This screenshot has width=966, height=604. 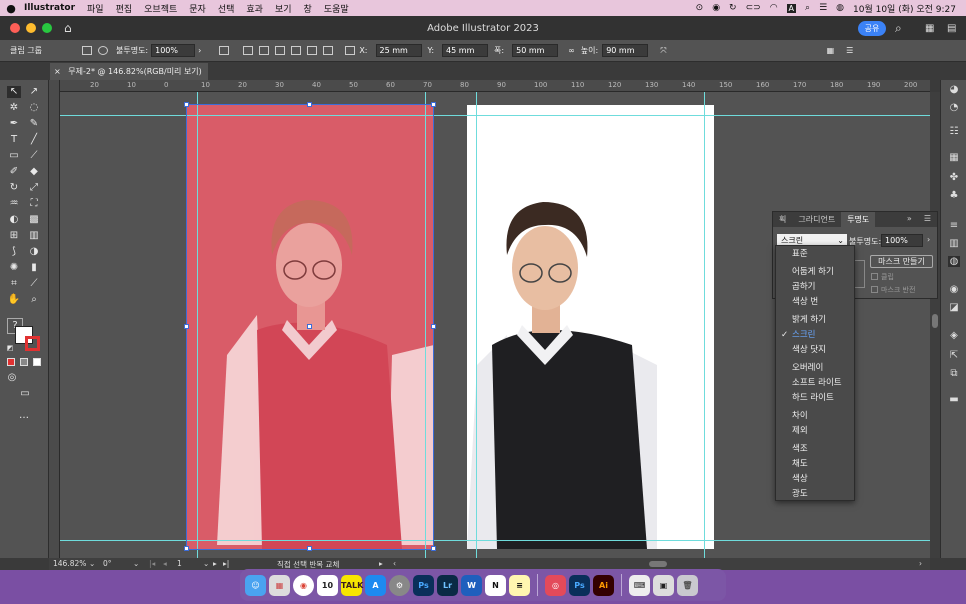 What do you see at coordinates (308, 8) in the screenshot?
I see `menu-window: 창` at bounding box center [308, 8].